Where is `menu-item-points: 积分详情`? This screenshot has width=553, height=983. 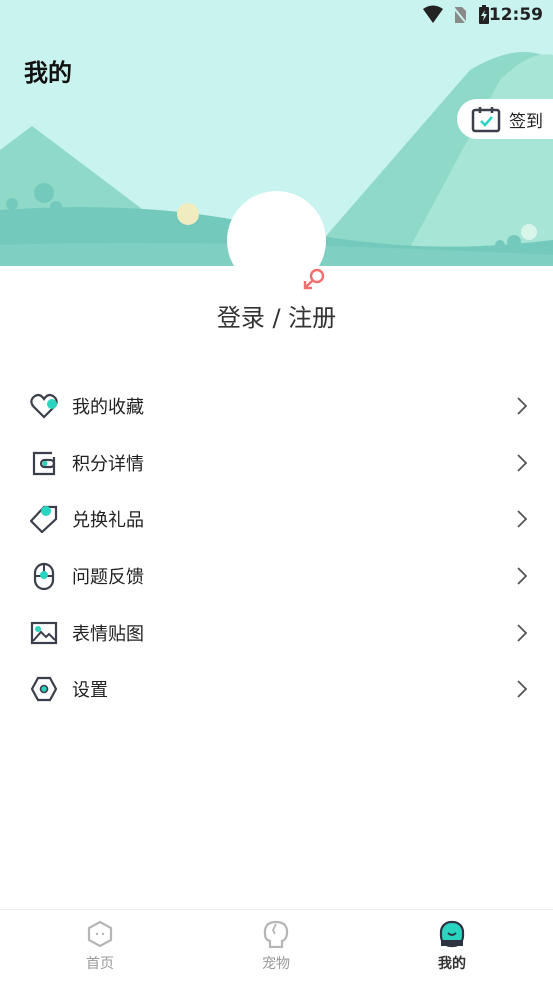 menu-item-points: 积分详情 is located at coordinates (276, 463).